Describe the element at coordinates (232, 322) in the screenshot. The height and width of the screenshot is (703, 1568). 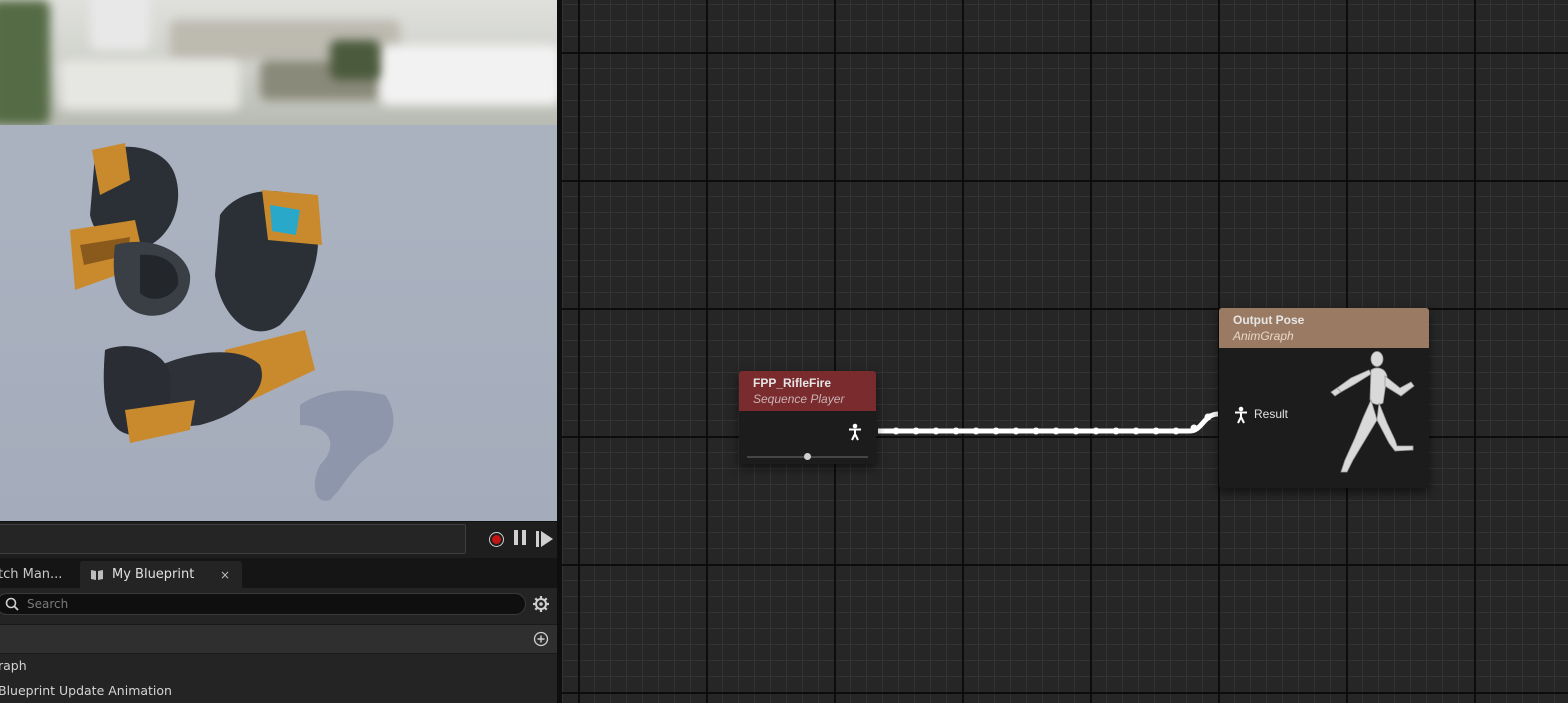
I see `fps-arms-model` at that location.